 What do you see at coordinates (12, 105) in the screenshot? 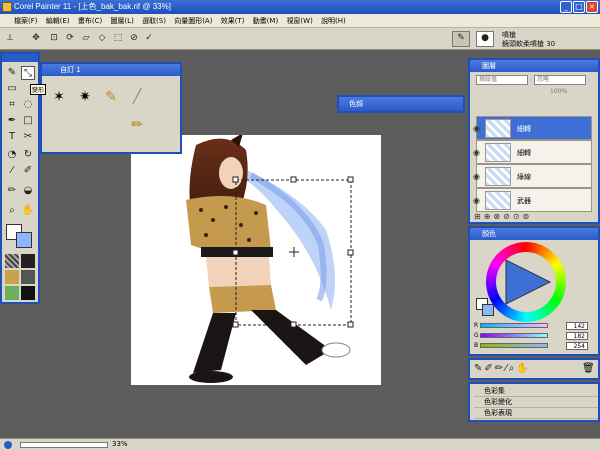
I see `crop-icon: ⌗` at bounding box center [12, 105].